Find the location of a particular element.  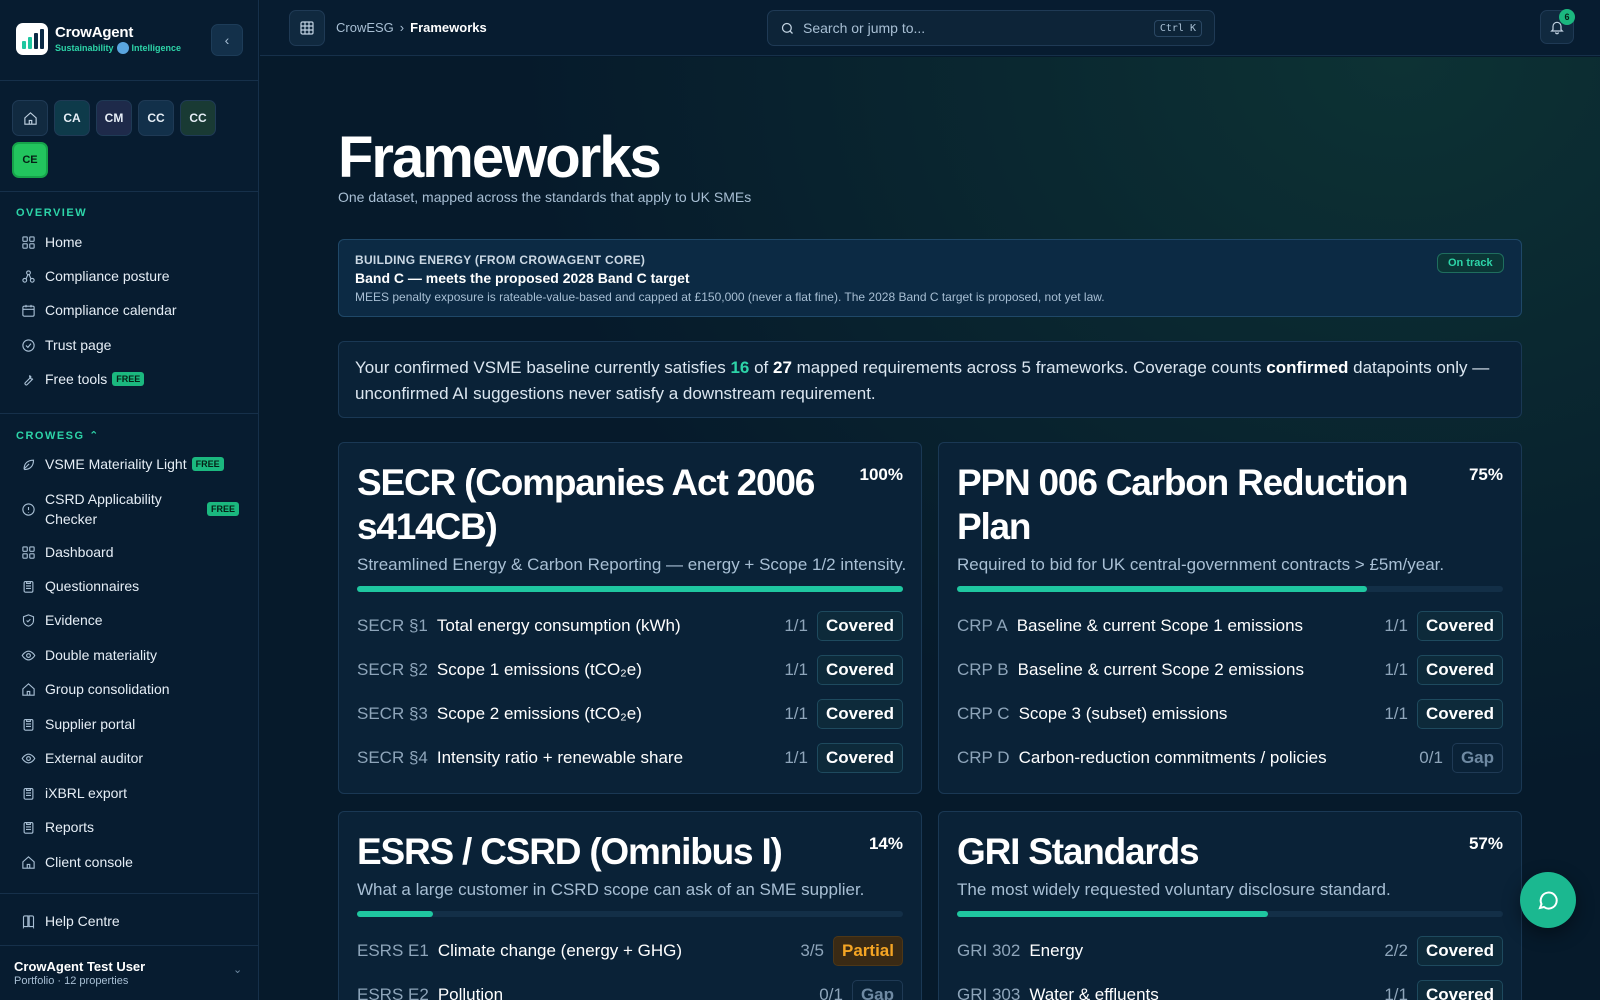

breadcrumb-current: Frameworks is located at coordinates (448, 27).